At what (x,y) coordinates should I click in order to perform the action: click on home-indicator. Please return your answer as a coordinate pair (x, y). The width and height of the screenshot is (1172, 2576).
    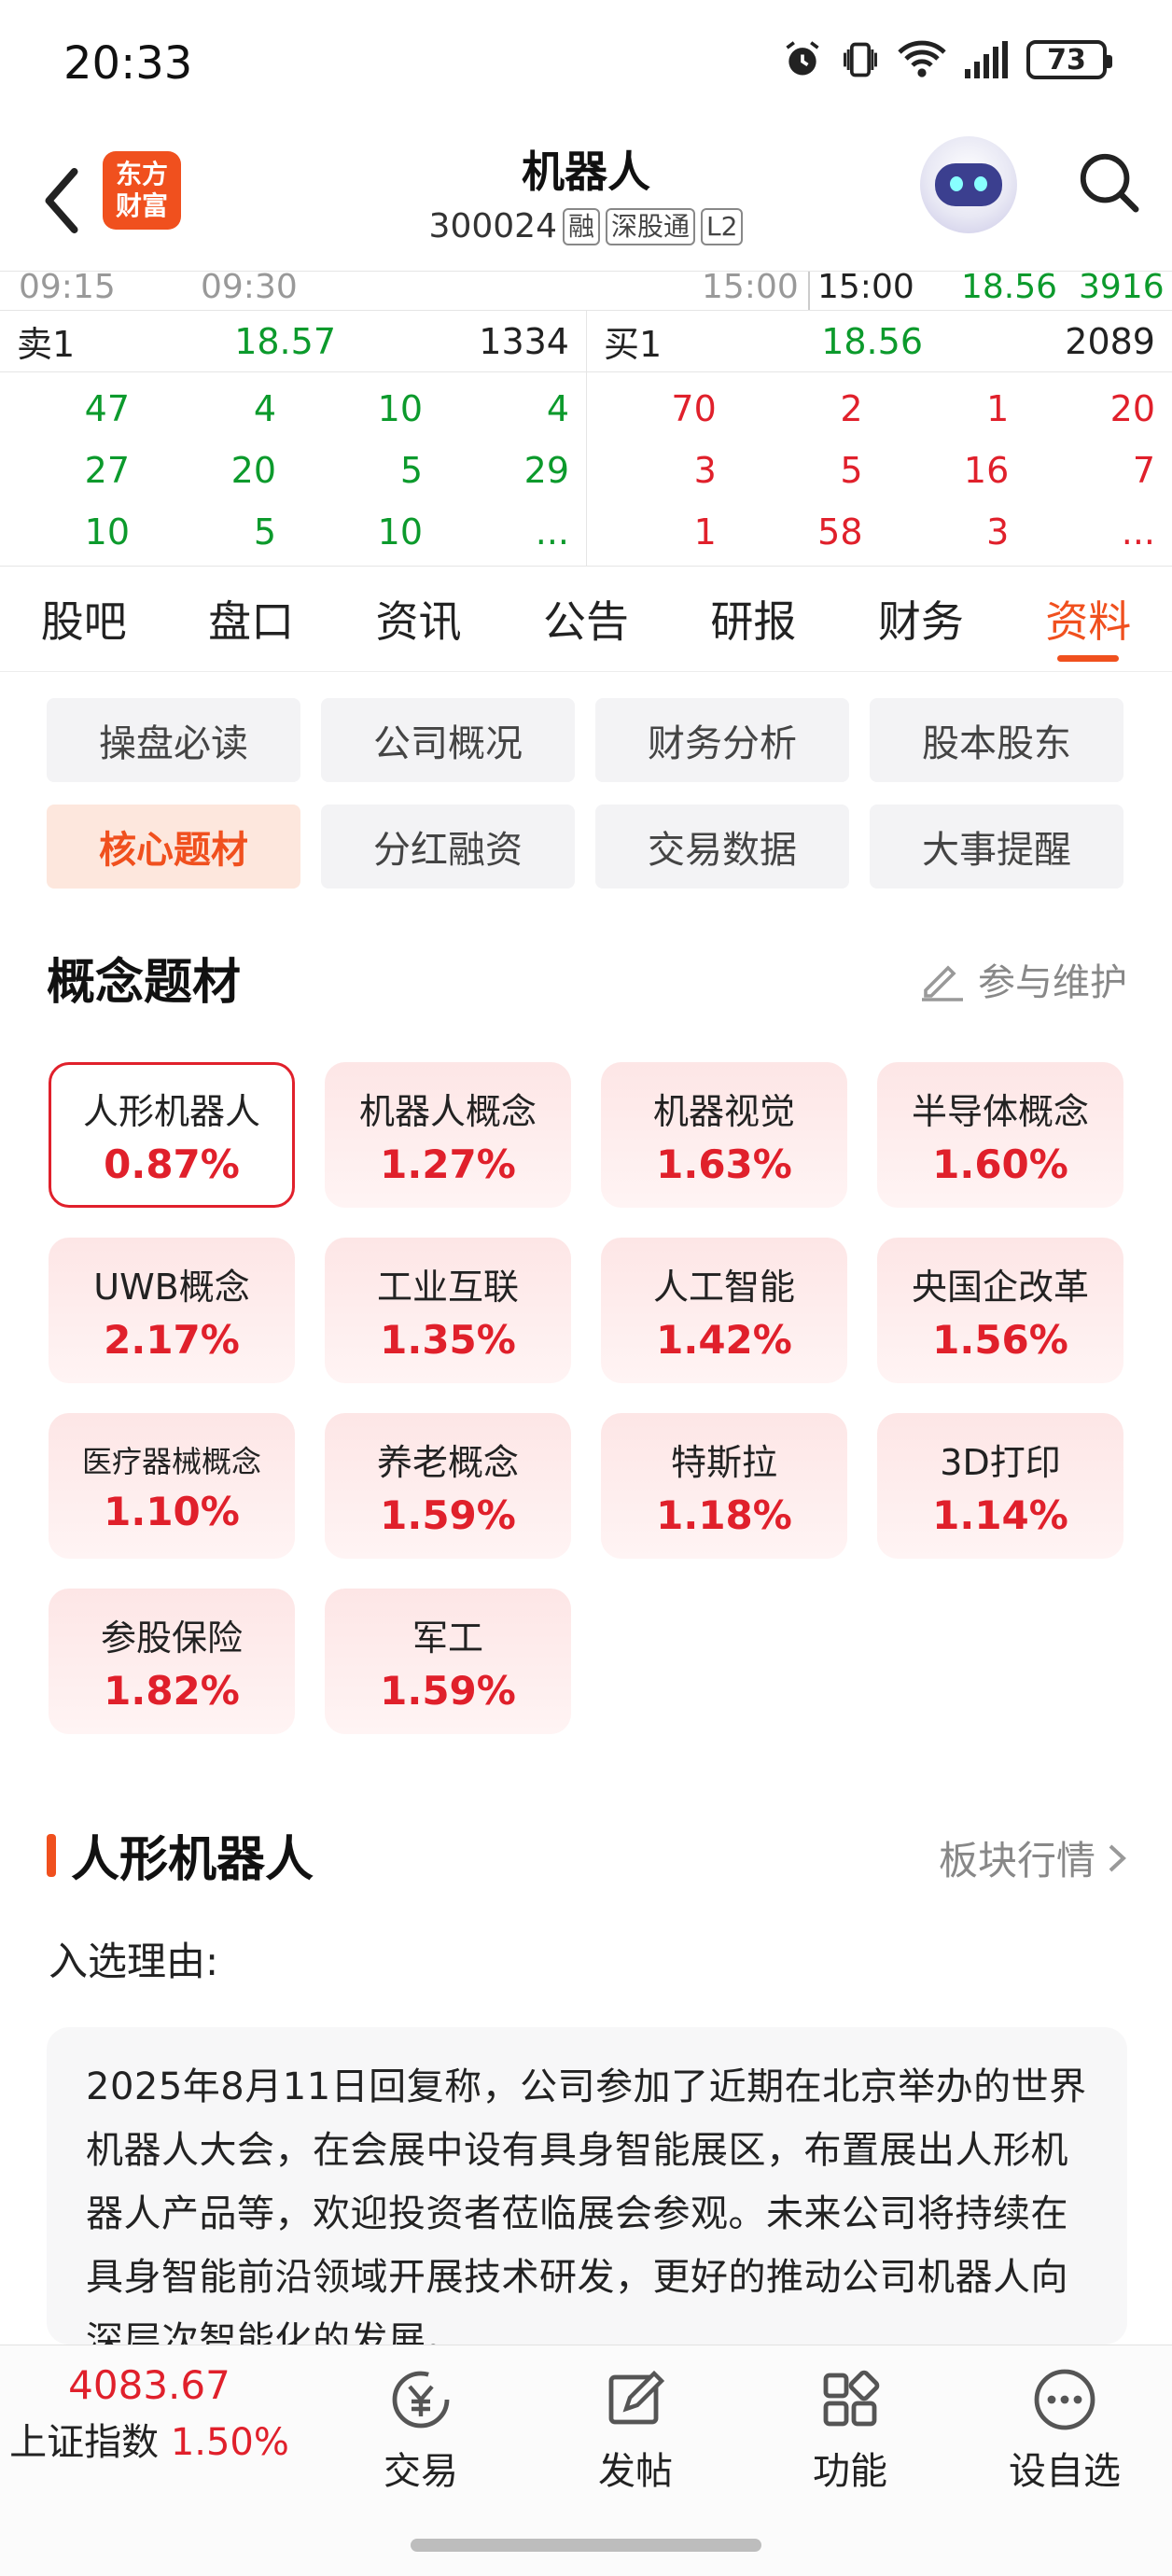
    Looking at the image, I should click on (586, 2545).